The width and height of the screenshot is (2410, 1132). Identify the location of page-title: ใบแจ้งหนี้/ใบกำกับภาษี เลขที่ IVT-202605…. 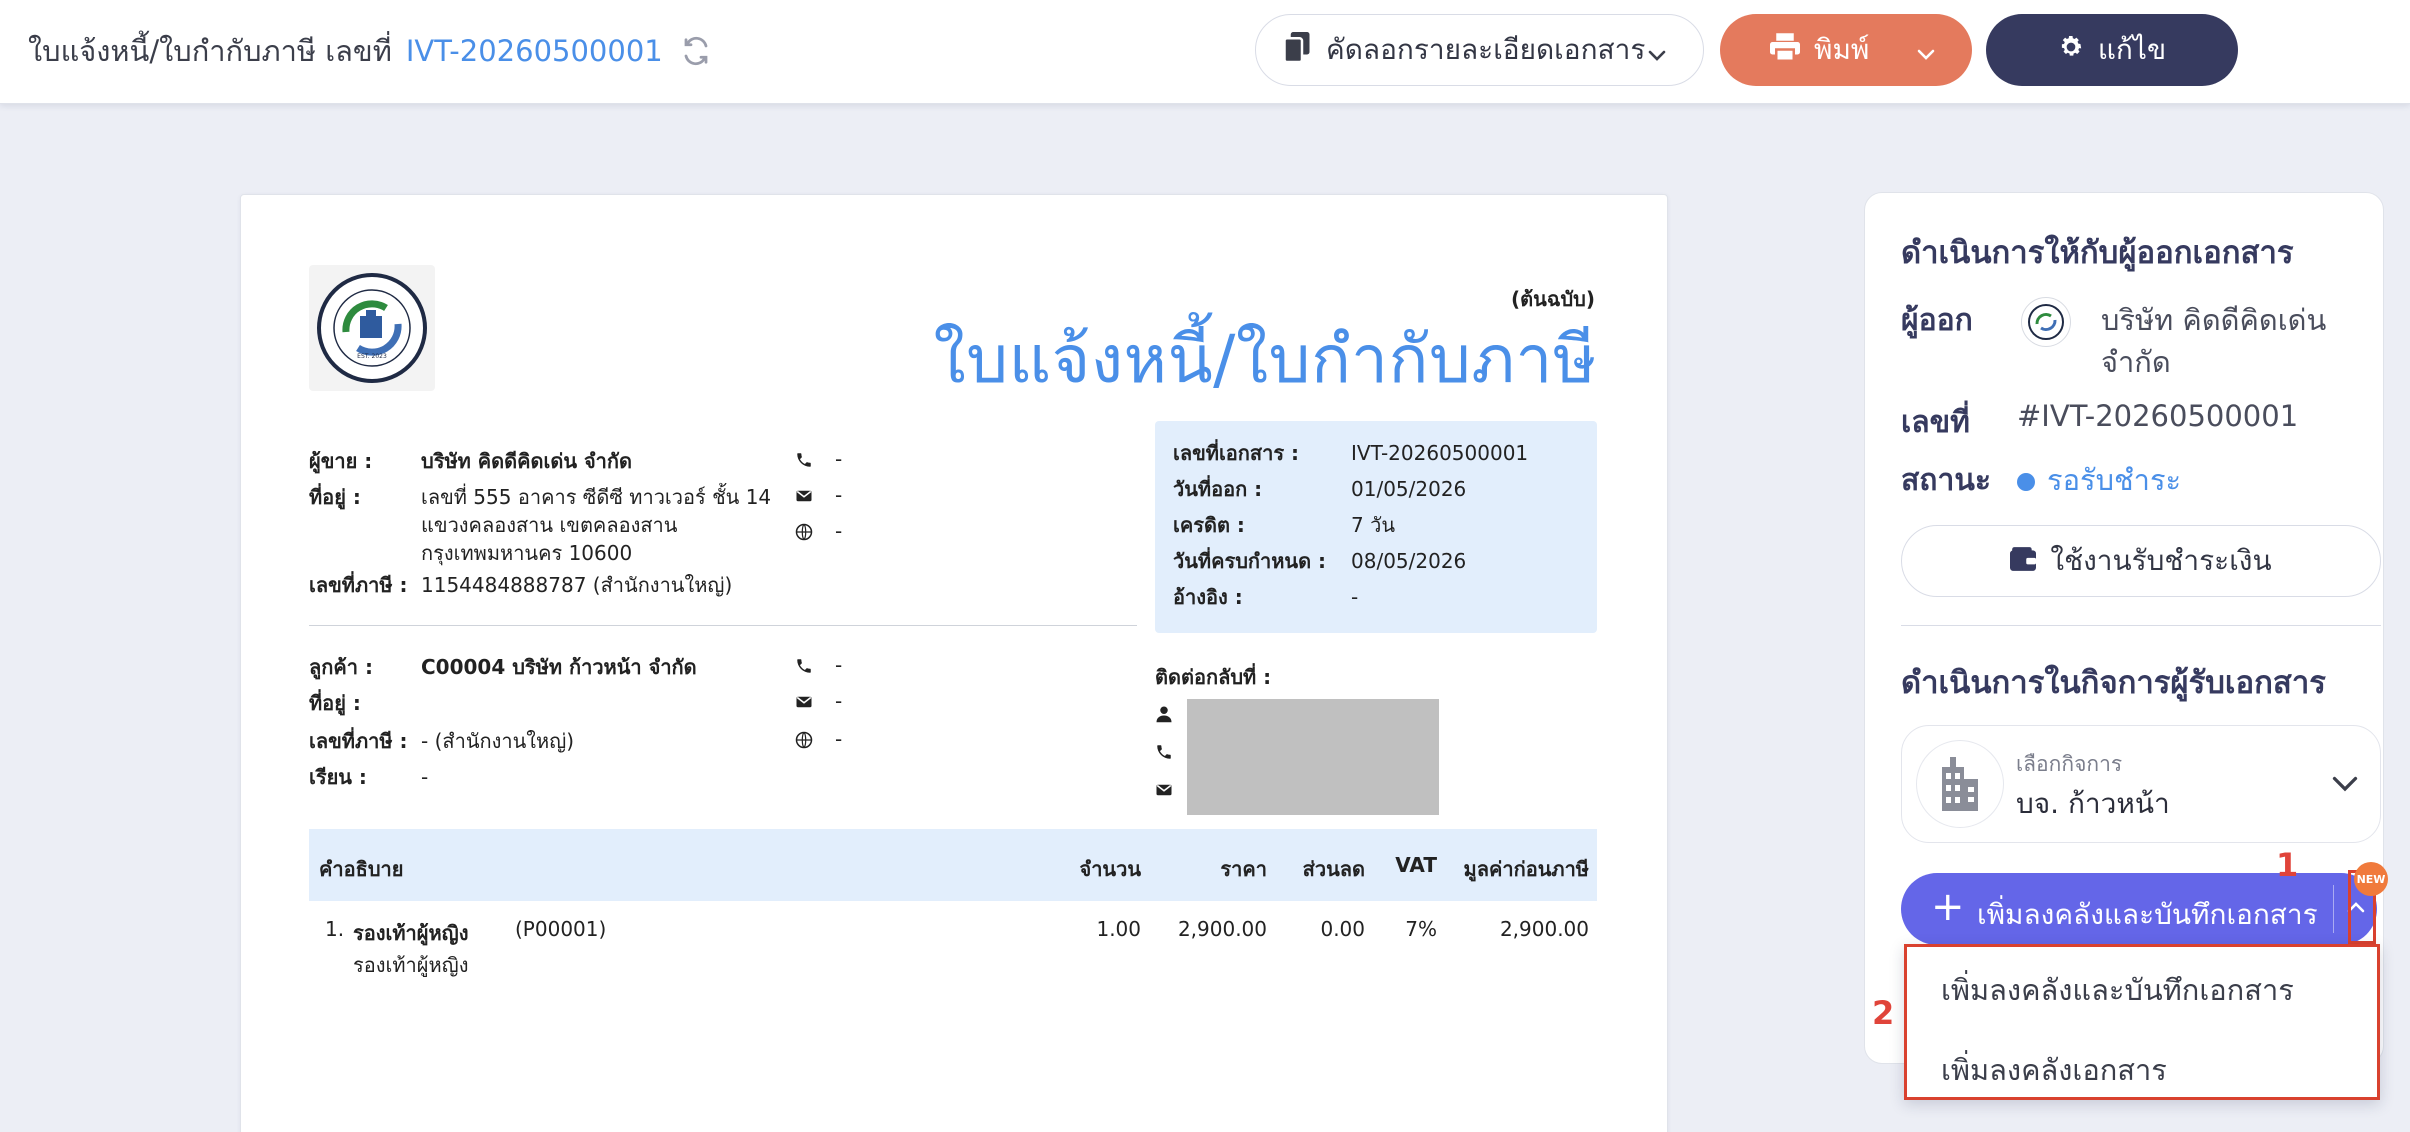
(369, 51).